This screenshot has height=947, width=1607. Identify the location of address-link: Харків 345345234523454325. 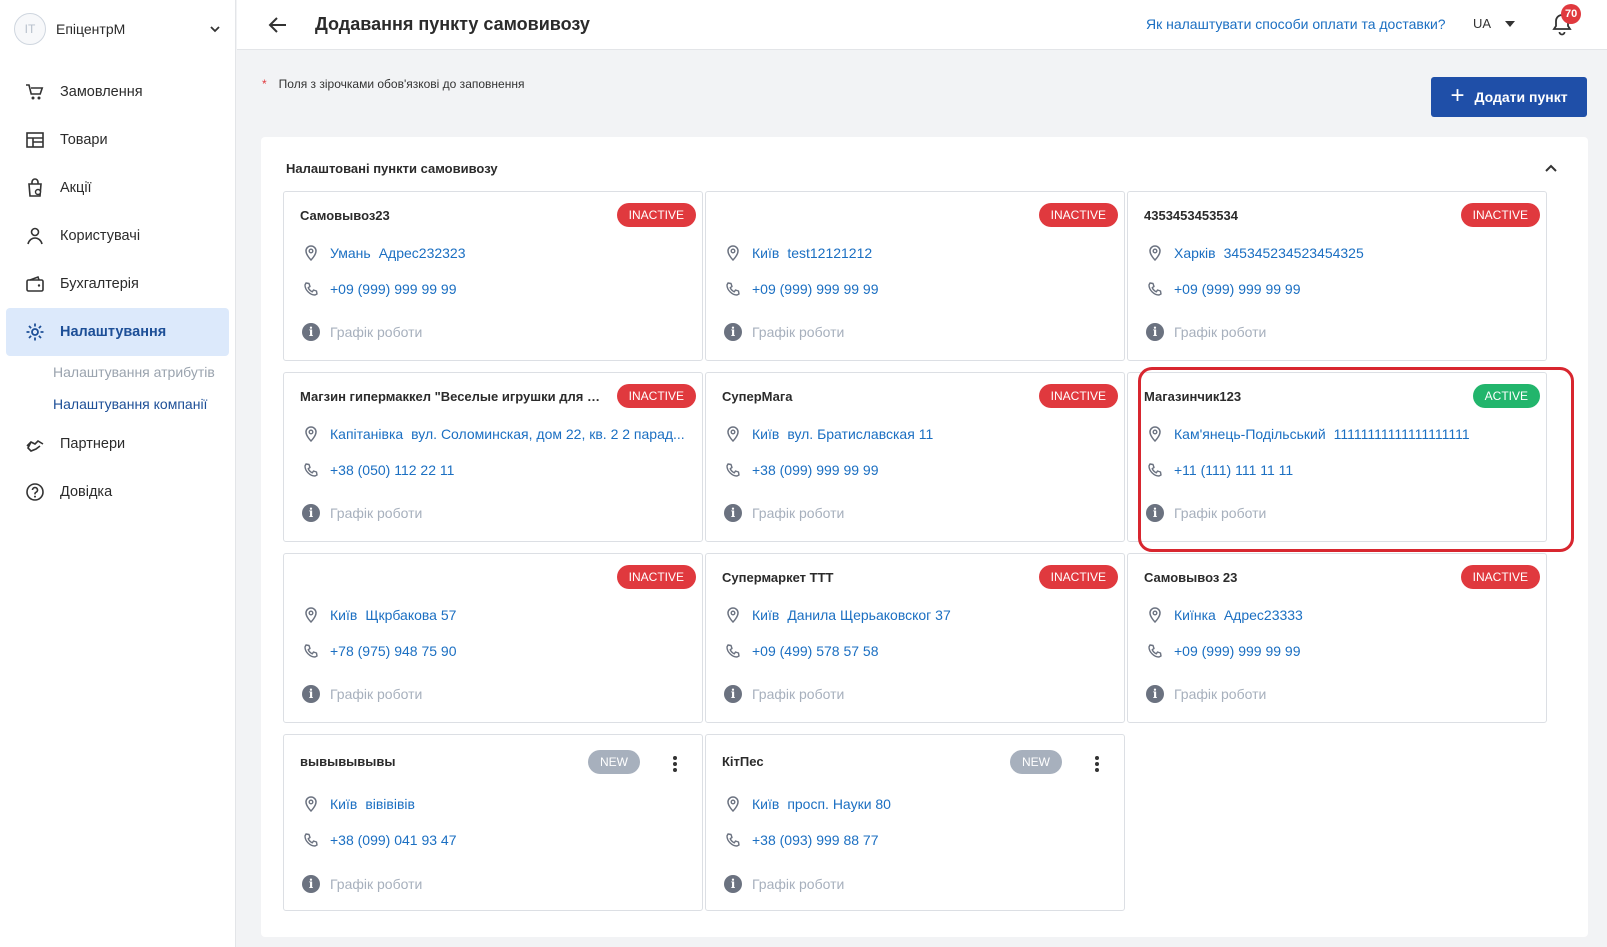
(1269, 253).